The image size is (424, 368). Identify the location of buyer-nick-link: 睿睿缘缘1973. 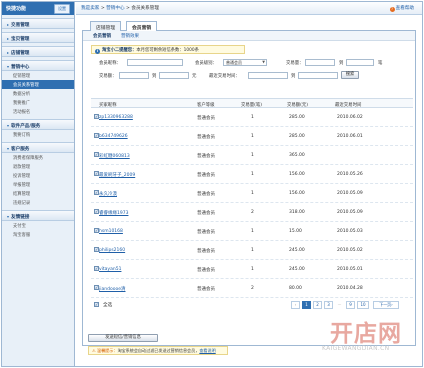
(113, 213).